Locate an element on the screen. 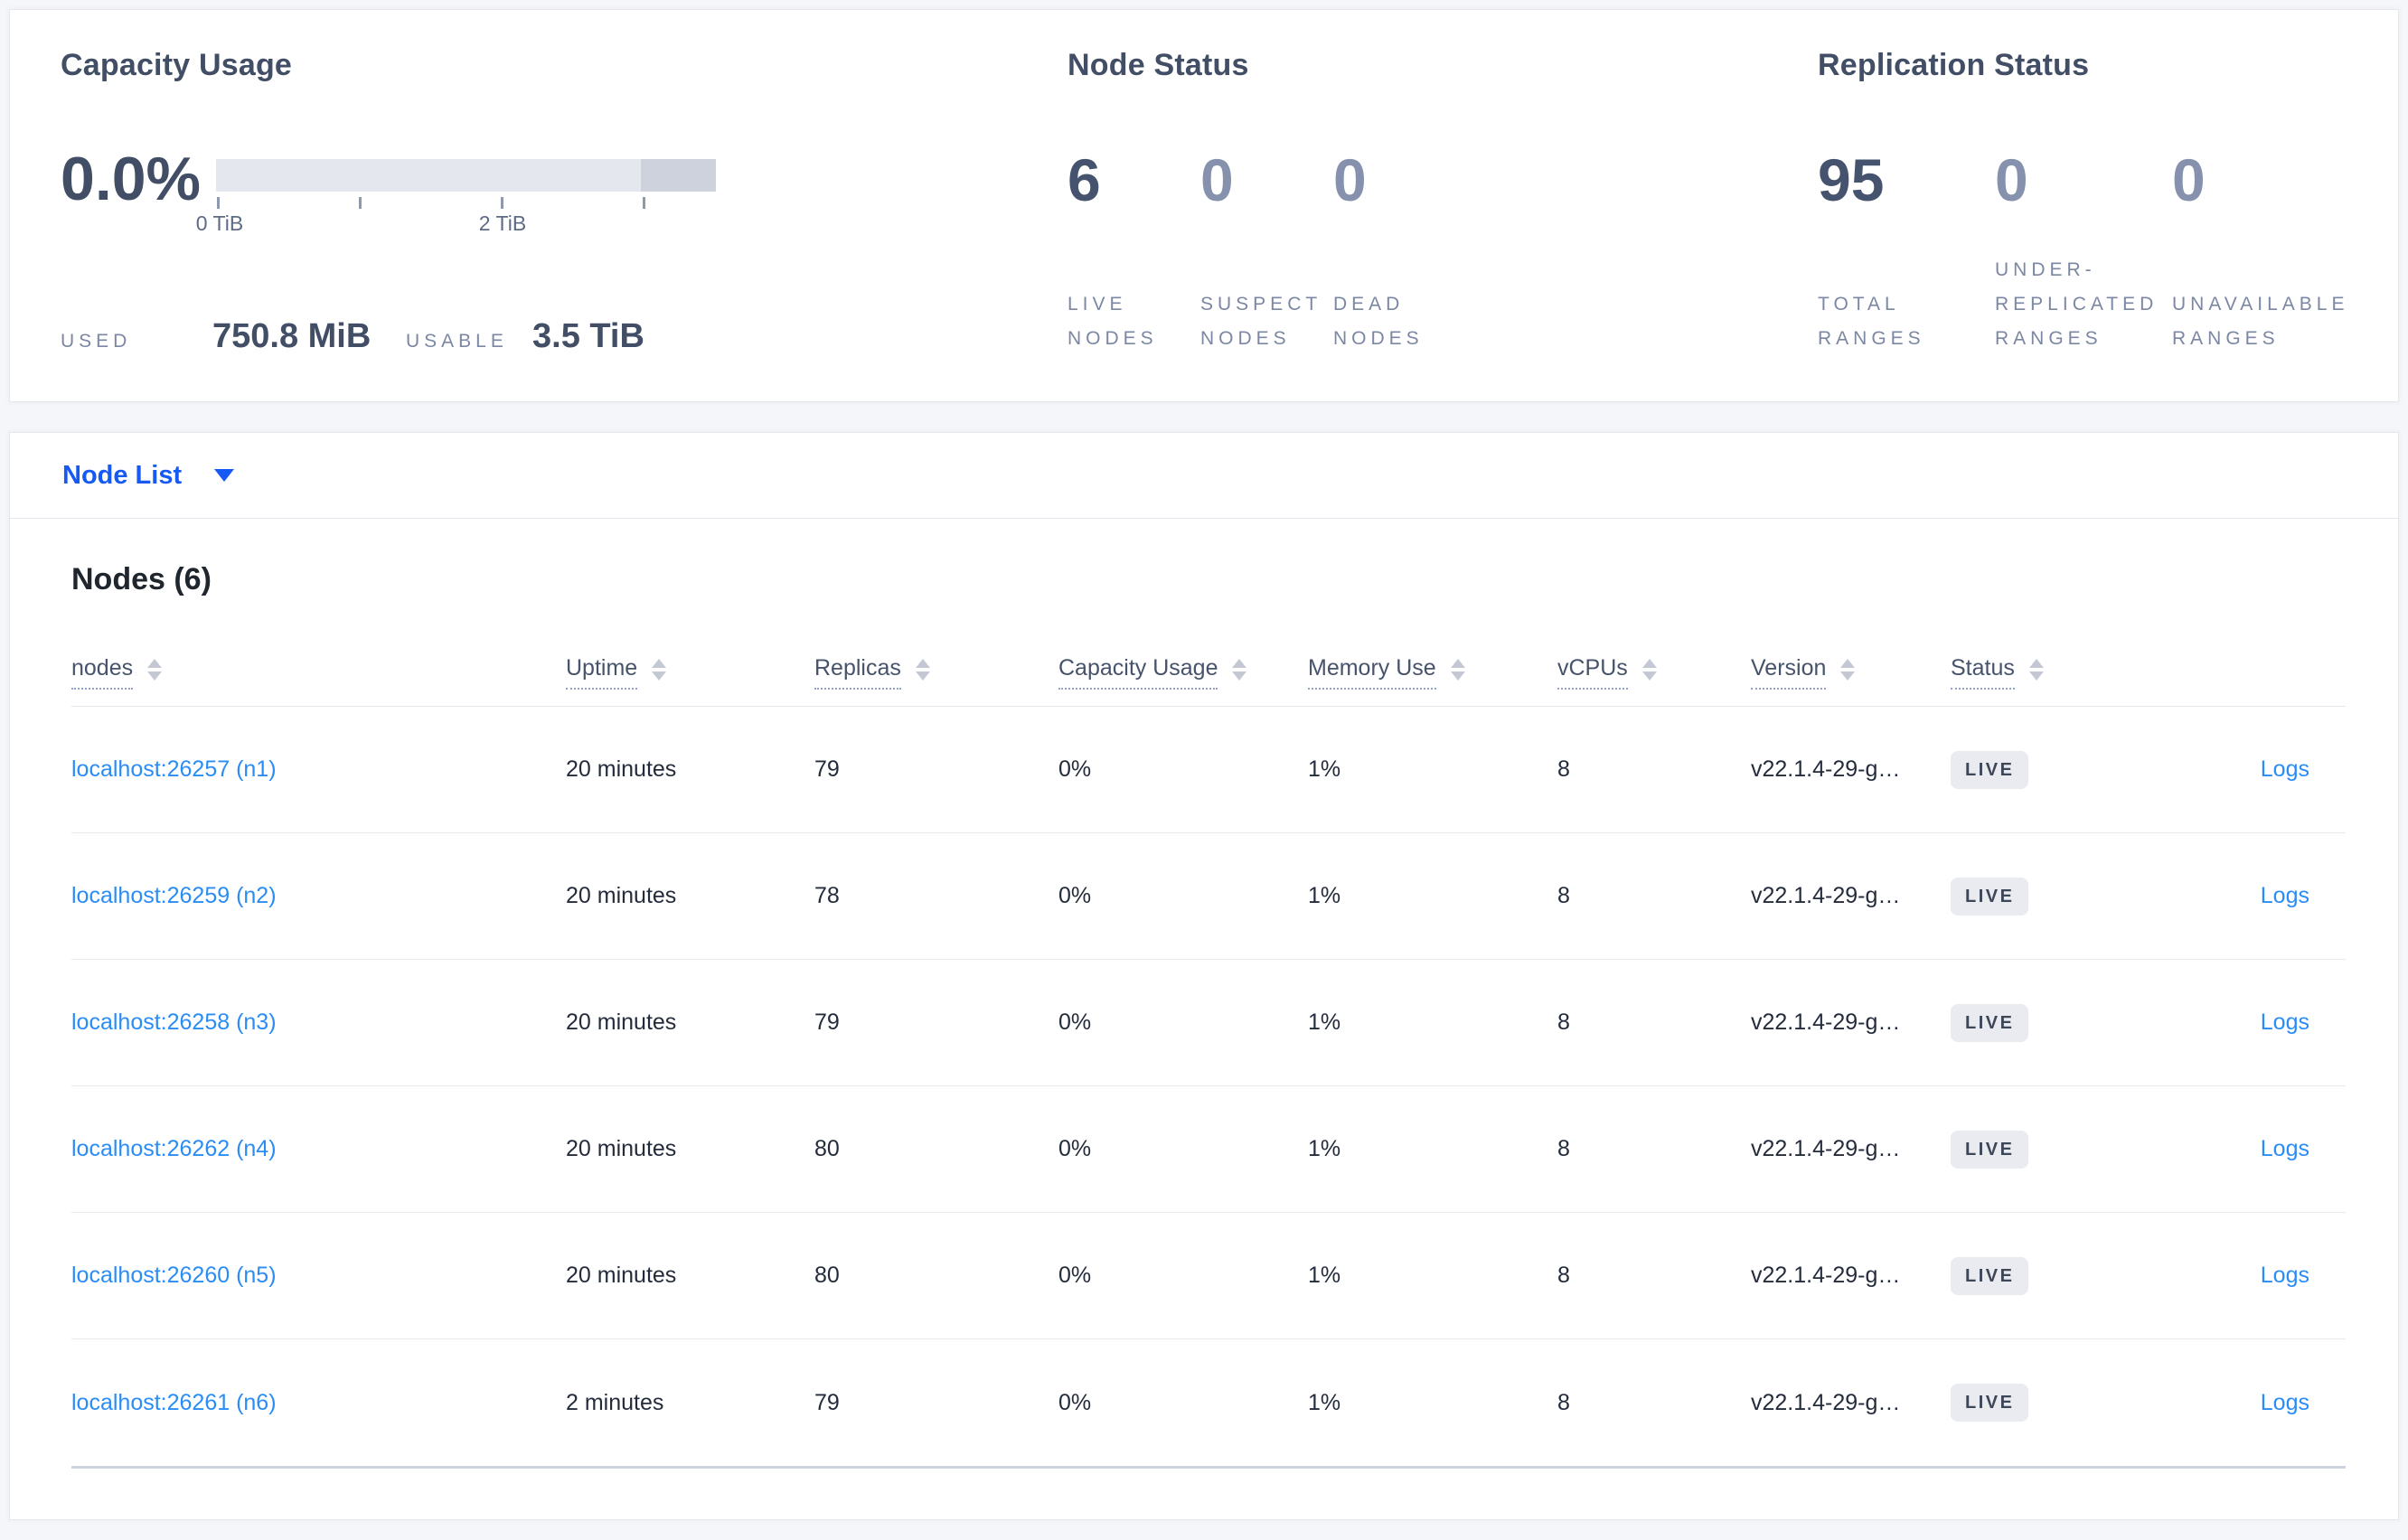 This screenshot has width=2408, height=1540. node-address-link: localhost:26261 (n6) is located at coordinates (174, 1402).